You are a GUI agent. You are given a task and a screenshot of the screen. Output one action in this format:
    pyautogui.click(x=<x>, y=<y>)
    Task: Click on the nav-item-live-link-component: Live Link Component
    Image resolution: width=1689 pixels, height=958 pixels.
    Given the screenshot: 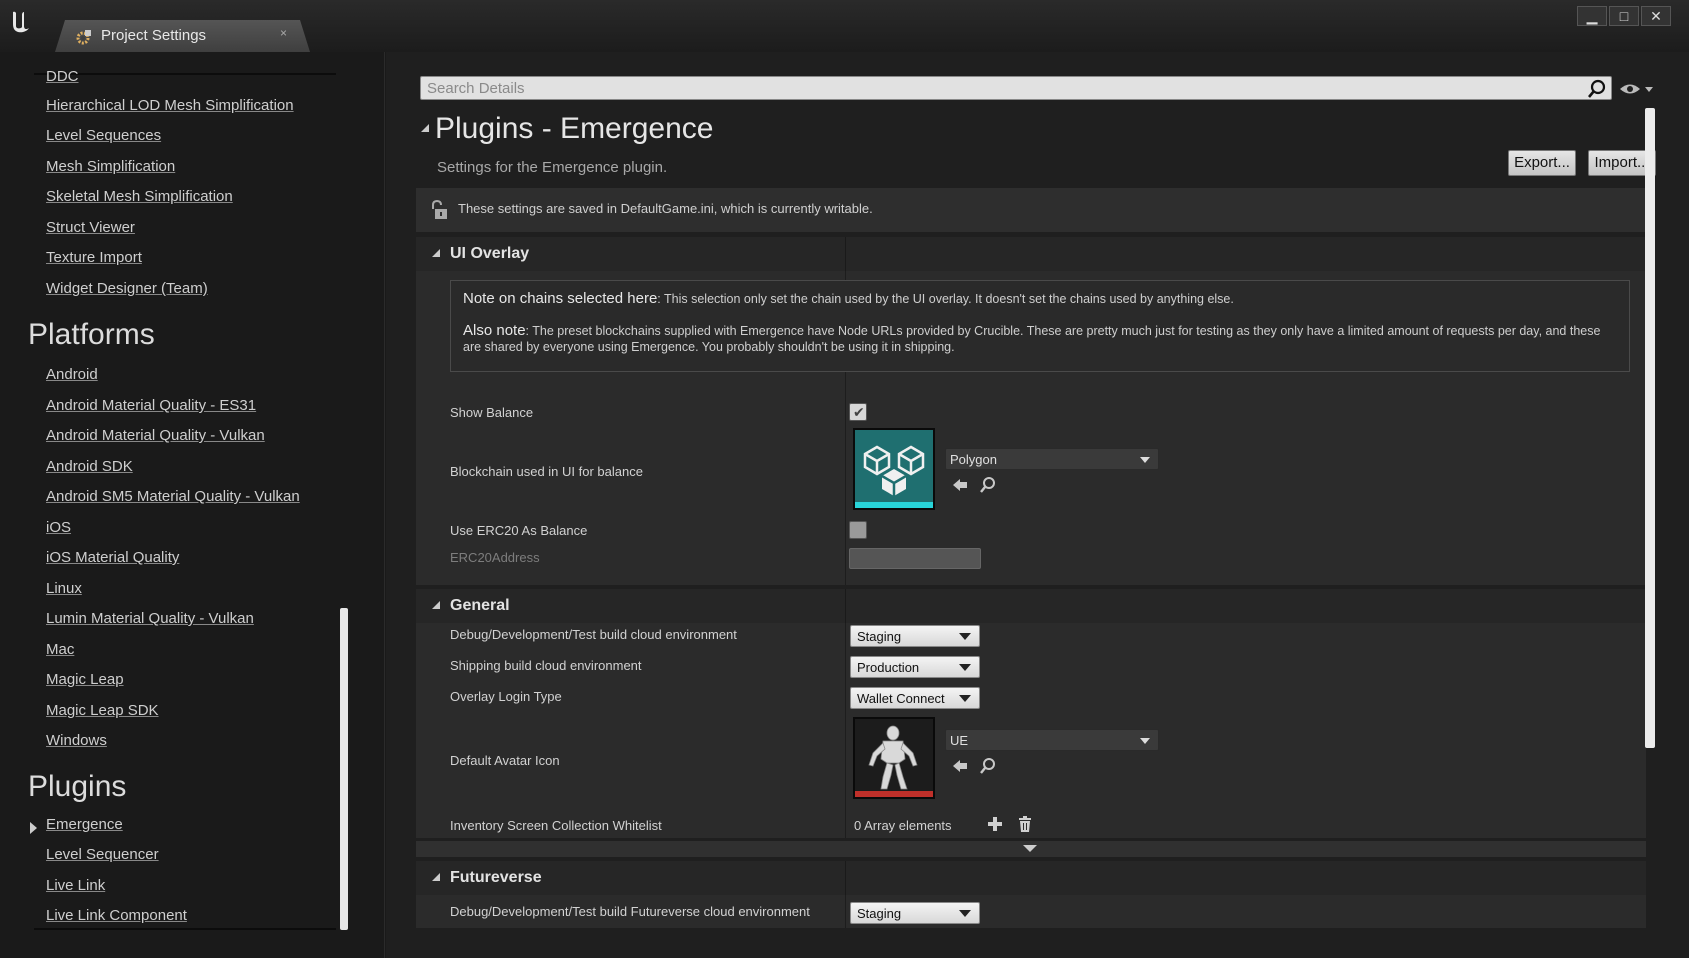 What is the action you would take?
    pyautogui.click(x=116, y=915)
    